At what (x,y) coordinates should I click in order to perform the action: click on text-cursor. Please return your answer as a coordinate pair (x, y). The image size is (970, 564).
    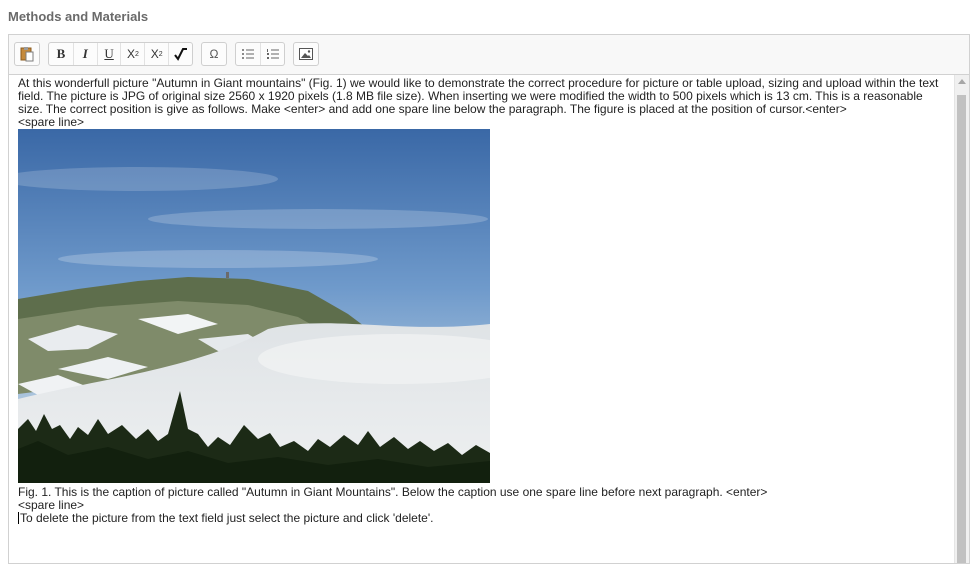
    Looking at the image, I should click on (18, 518).